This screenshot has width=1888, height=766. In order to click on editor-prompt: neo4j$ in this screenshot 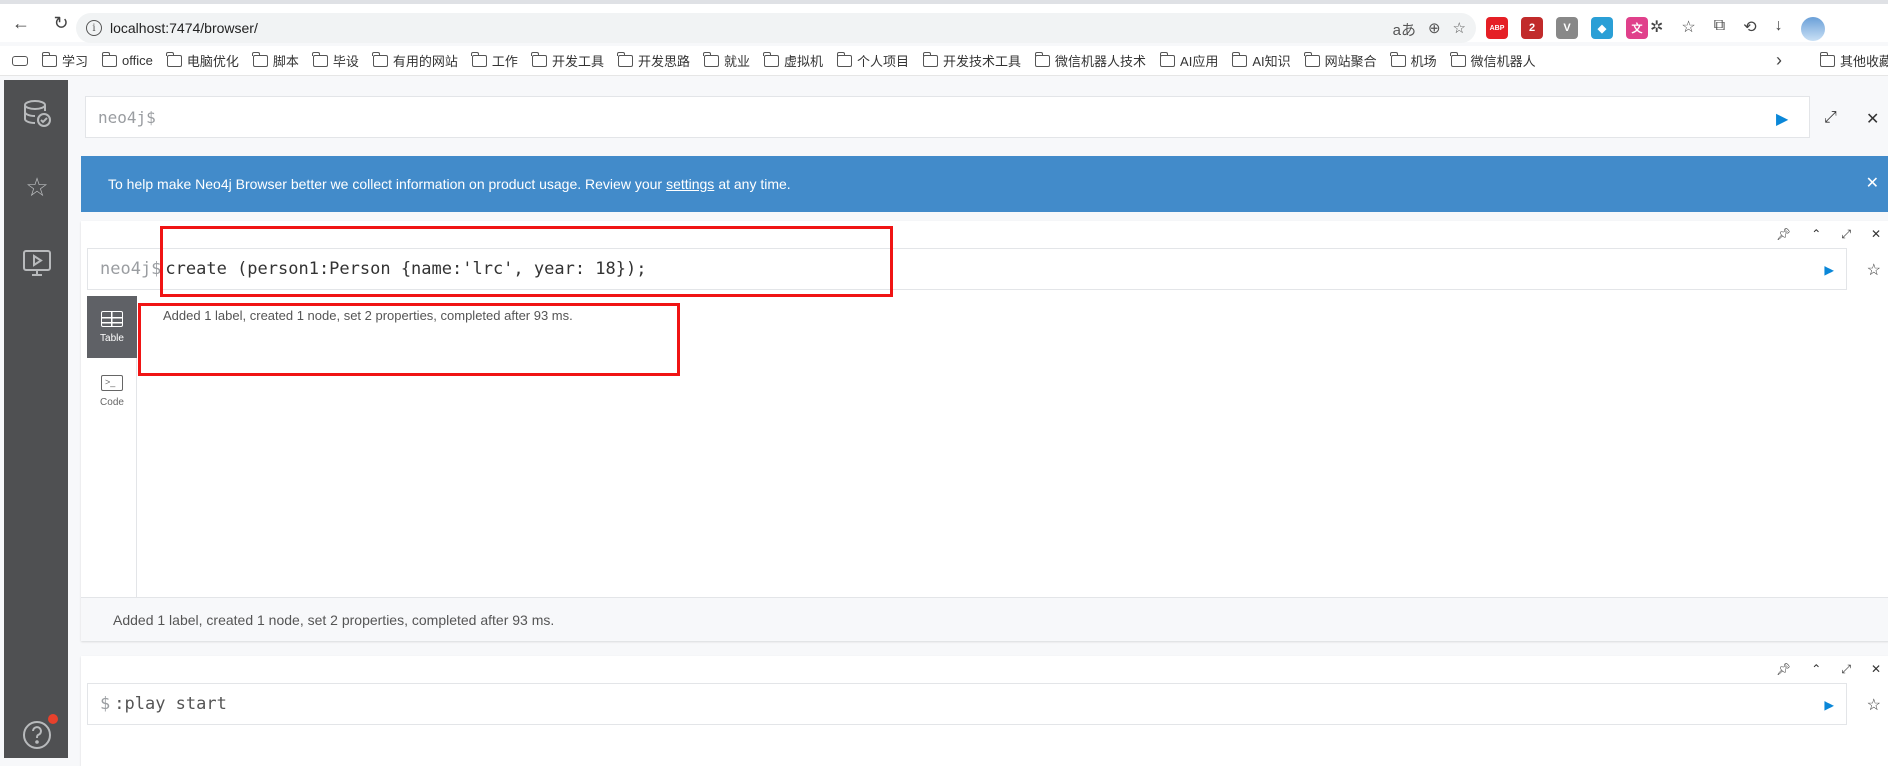, I will do `click(127, 117)`.